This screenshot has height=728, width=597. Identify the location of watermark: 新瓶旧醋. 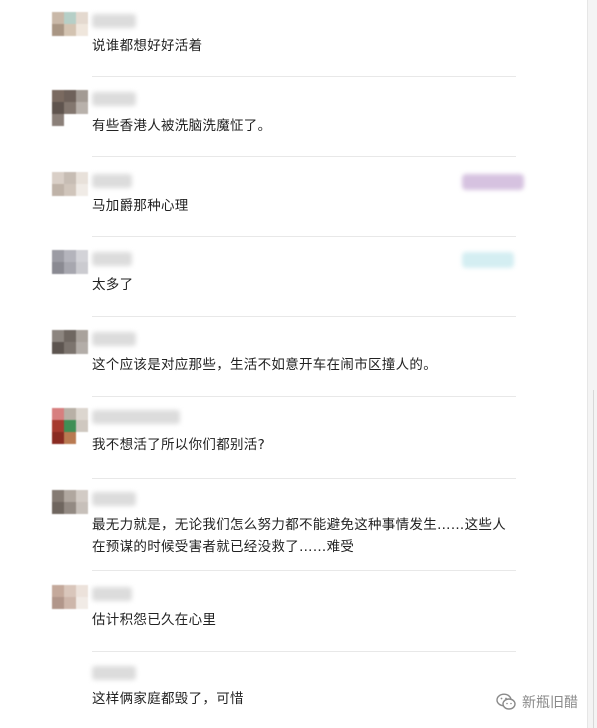
(537, 702).